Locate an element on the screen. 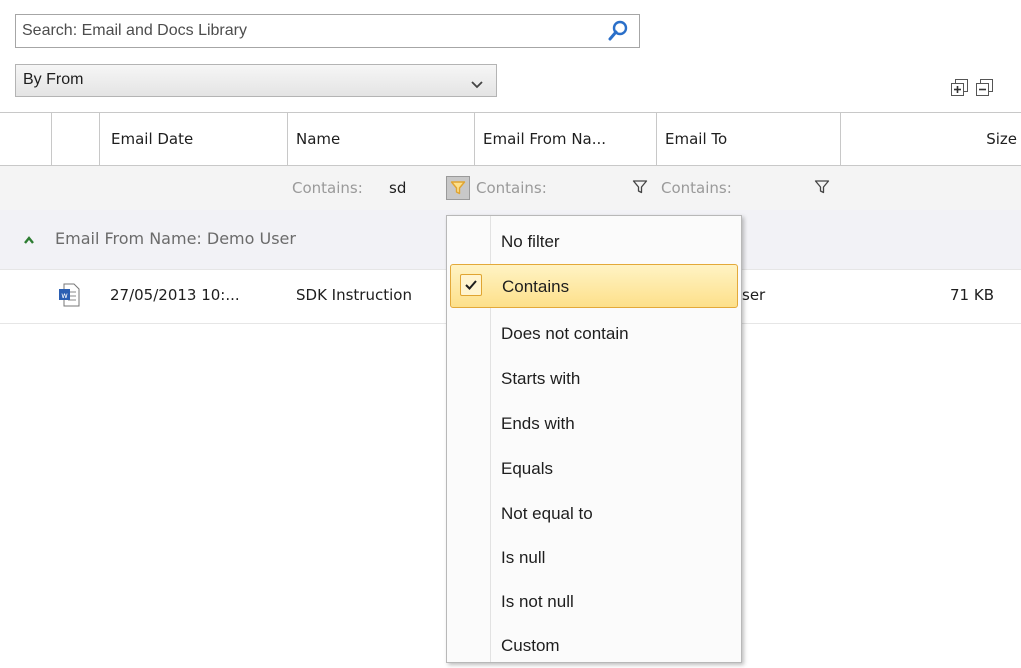 The width and height of the screenshot is (1021, 668). caret-up-icon is located at coordinates (29, 240).